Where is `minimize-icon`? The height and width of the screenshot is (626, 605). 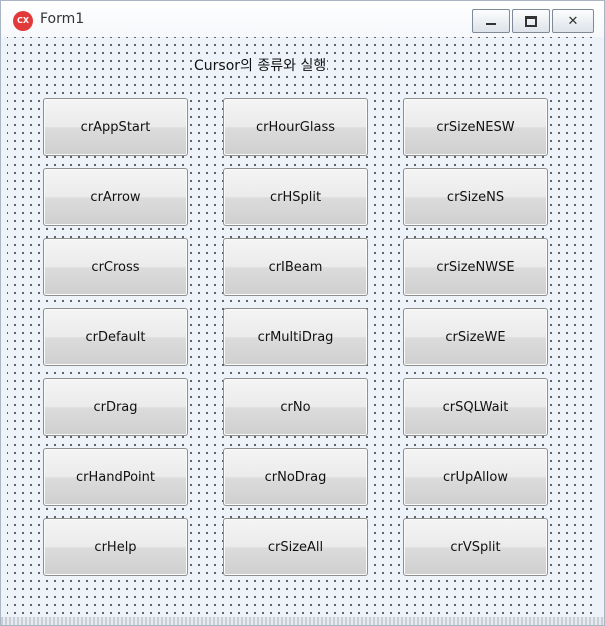 minimize-icon is located at coordinates (491, 24).